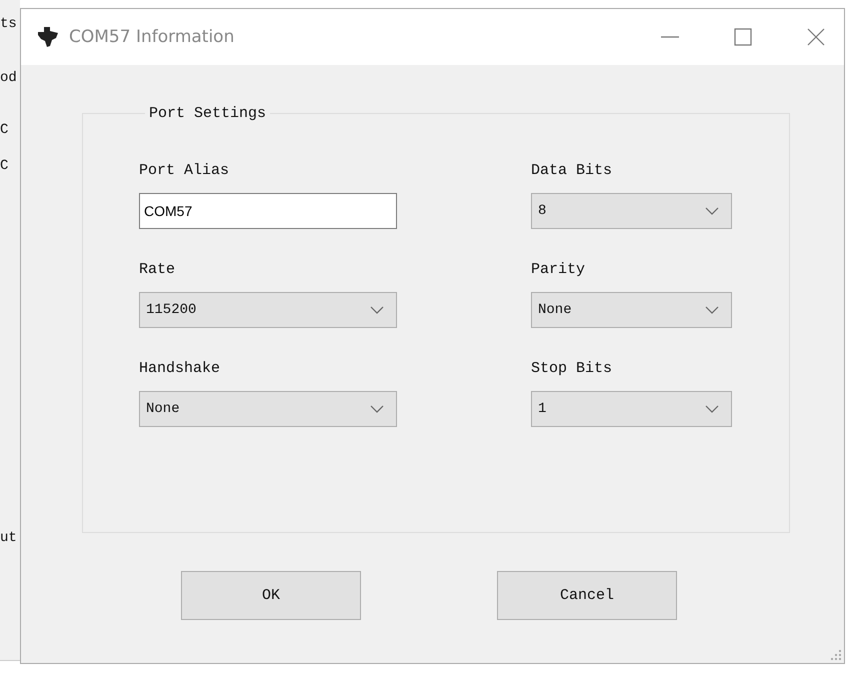 This screenshot has height=675, width=853. What do you see at coordinates (836, 655) in the screenshot?
I see `resize-grip-icon` at bounding box center [836, 655].